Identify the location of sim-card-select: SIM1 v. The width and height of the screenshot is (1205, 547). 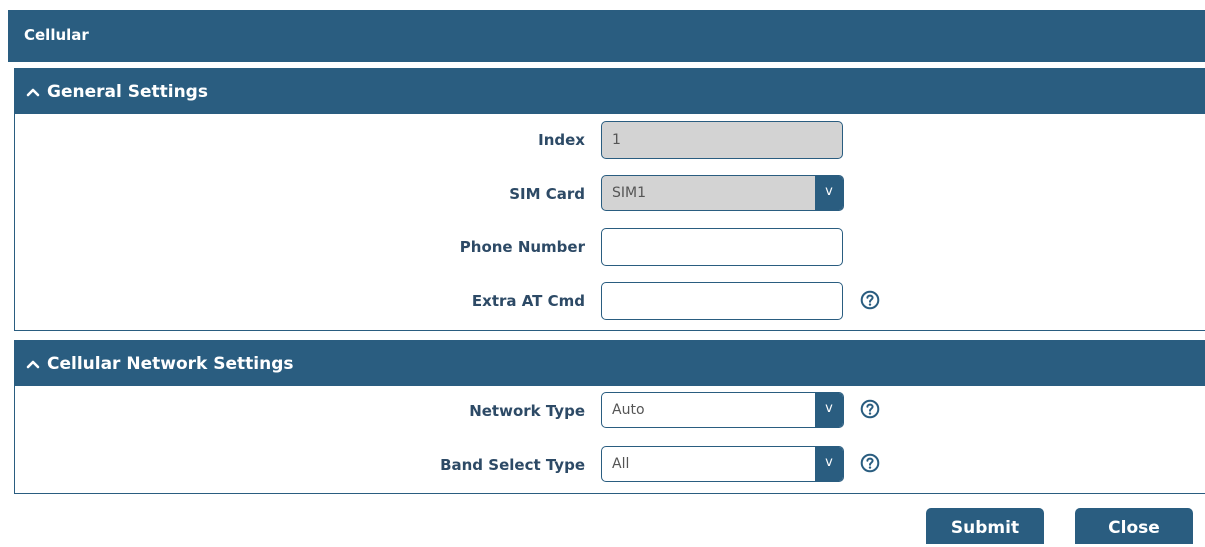
(722, 193).